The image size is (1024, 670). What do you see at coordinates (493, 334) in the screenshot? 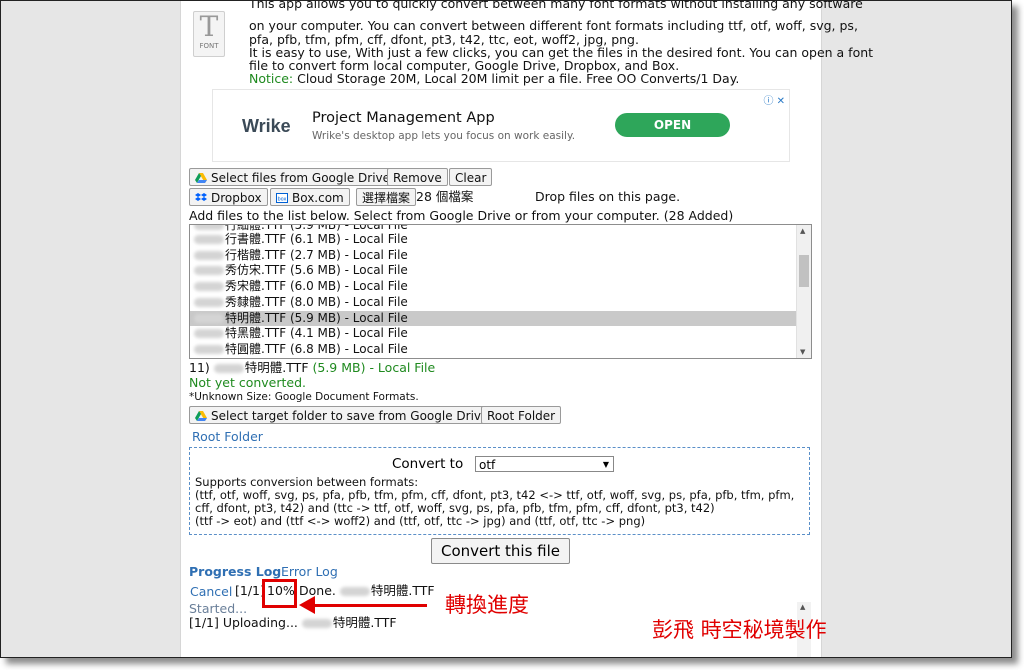
I see `list-item: 特黑體.TTF (4.1 MB) - Local File` at bounding box center [493, 334].